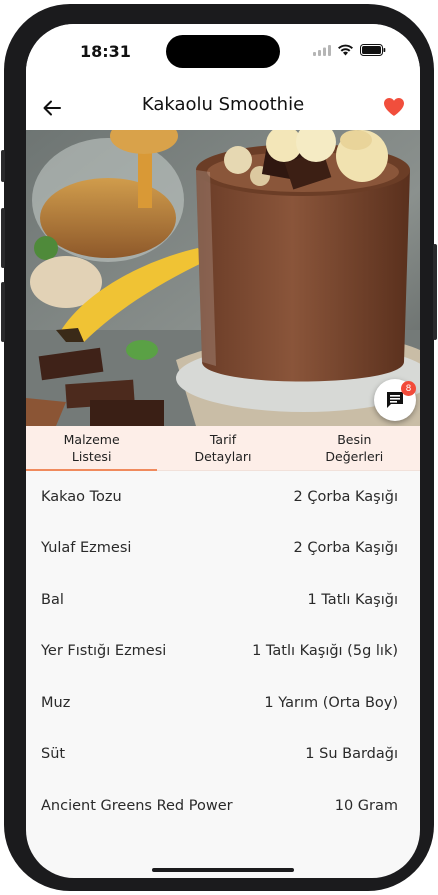 This screenshot has height=895, width=438. I want to click on ingredient-name: Yulaf Ezmesi, so click(86, 548).